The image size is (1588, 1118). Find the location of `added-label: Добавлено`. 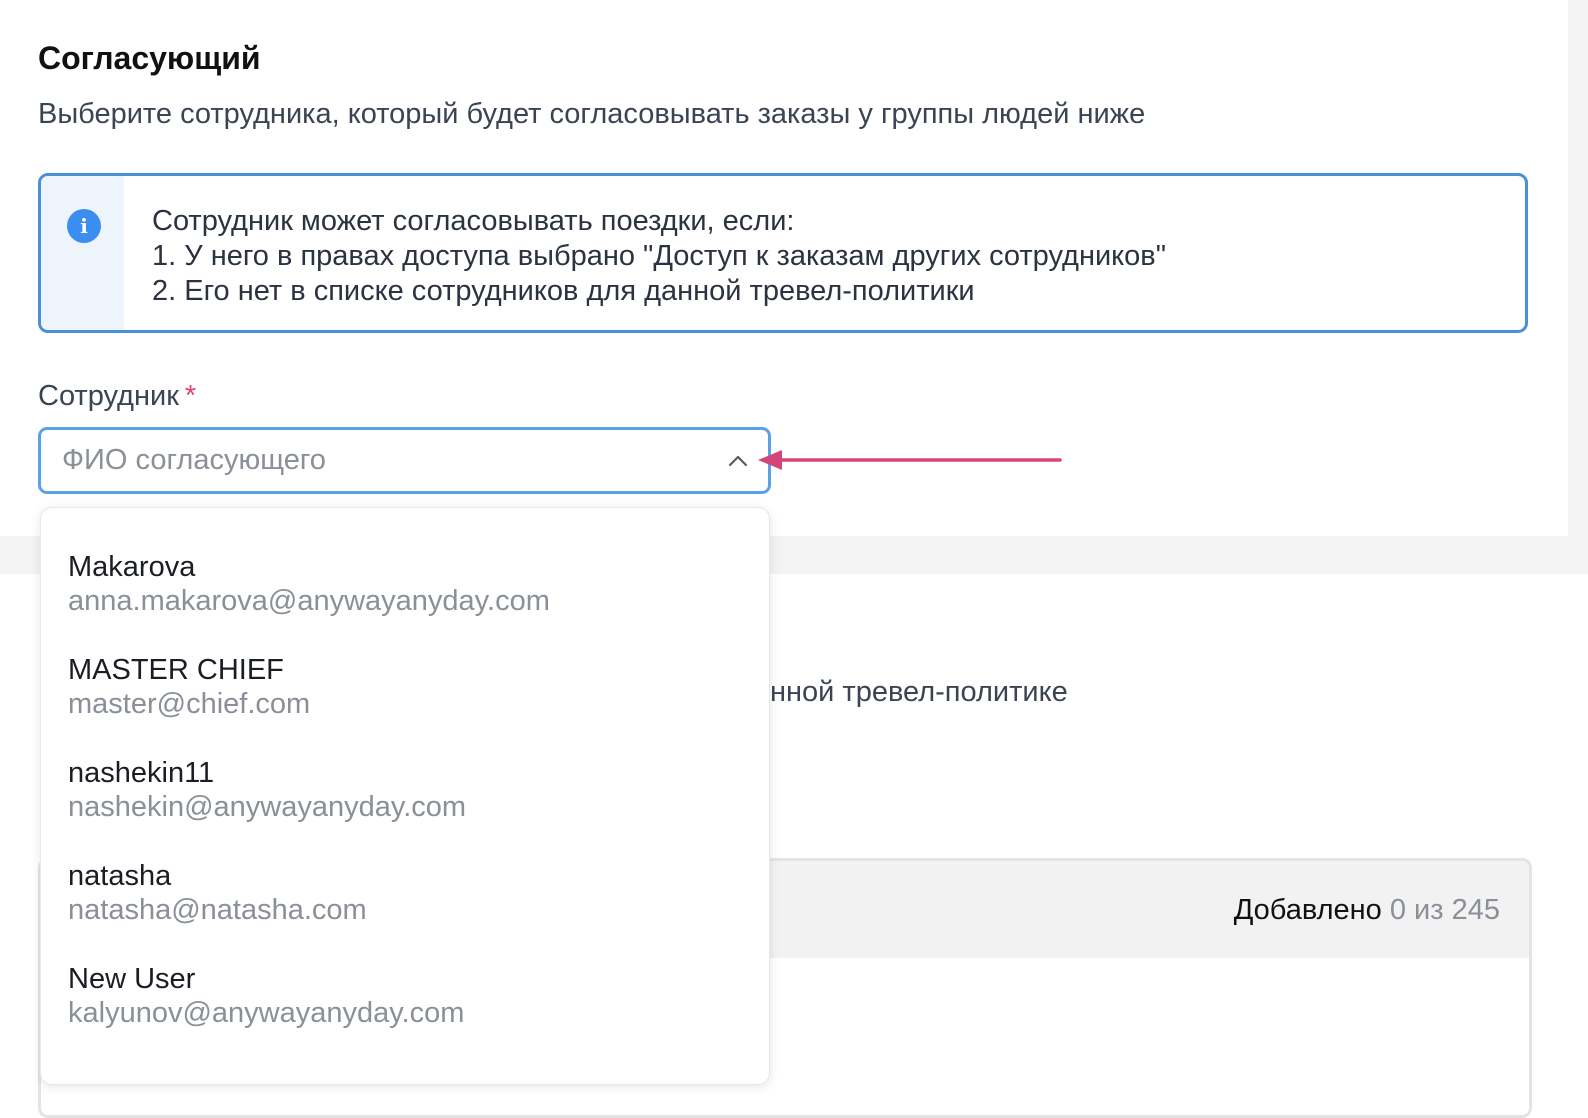

added-label: Добавлено is located at coordinates (1307, 910).